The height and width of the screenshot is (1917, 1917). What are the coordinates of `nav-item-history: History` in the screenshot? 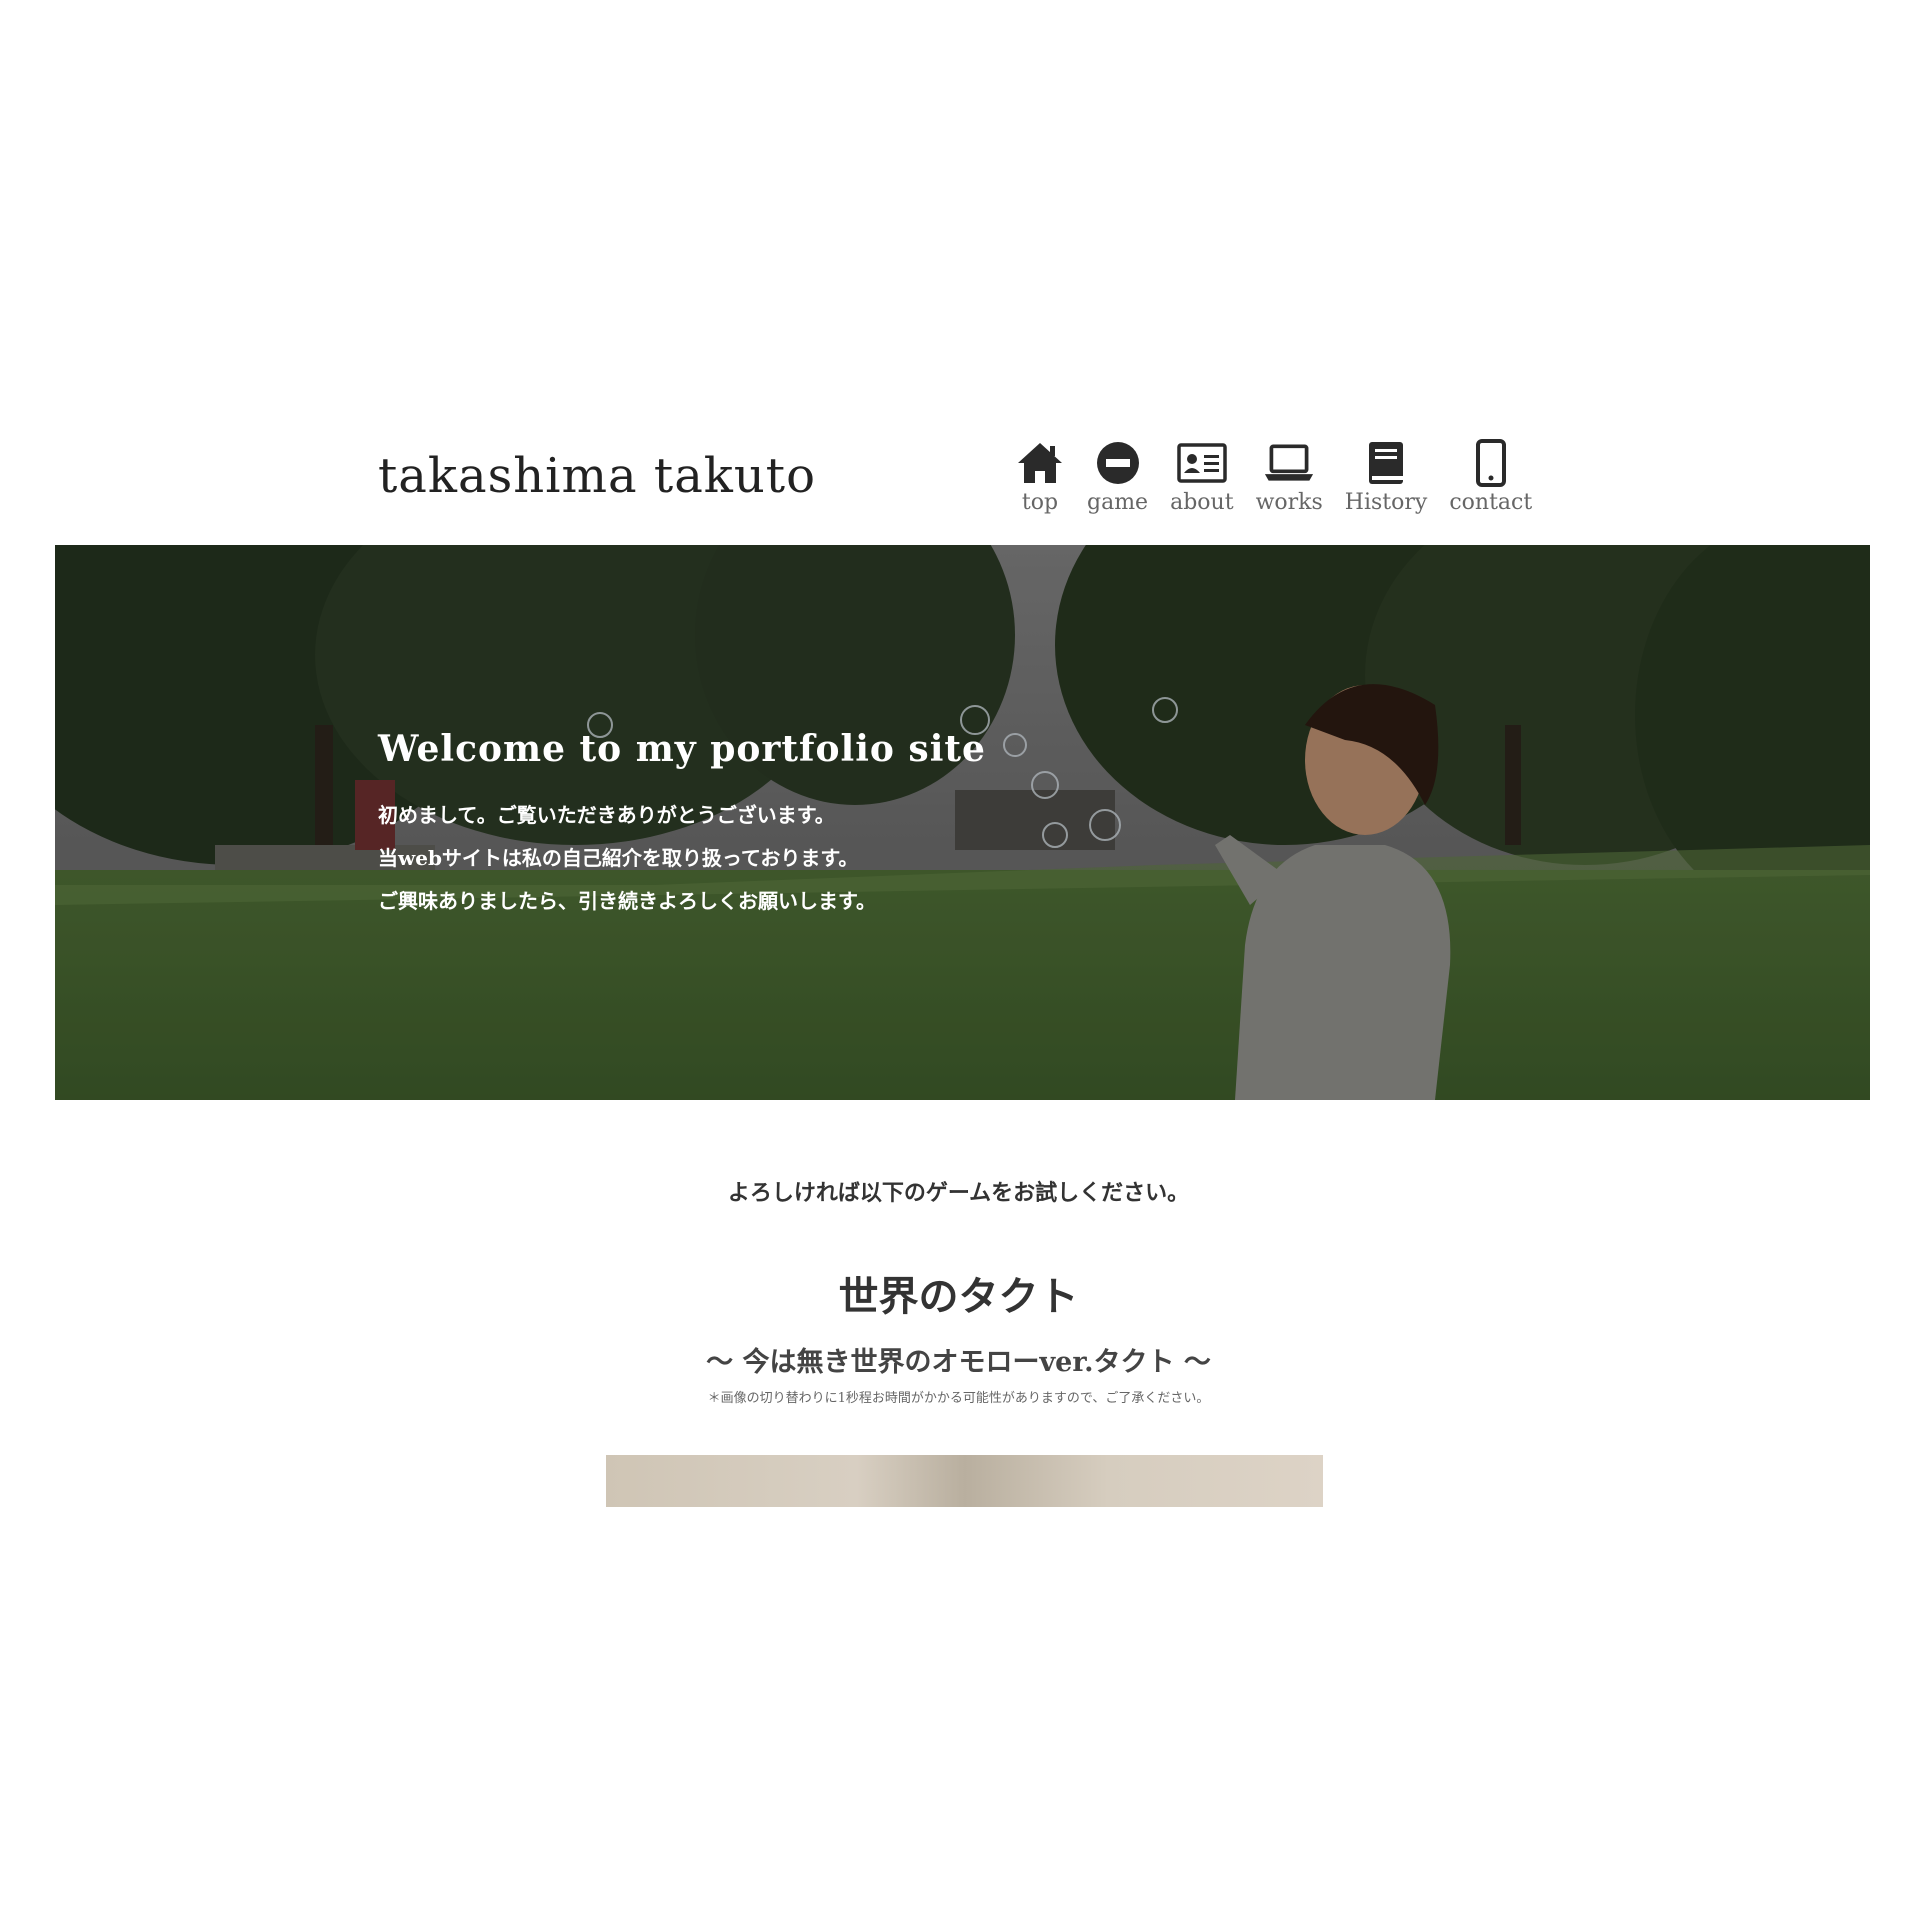 It's located at (1386, 476).